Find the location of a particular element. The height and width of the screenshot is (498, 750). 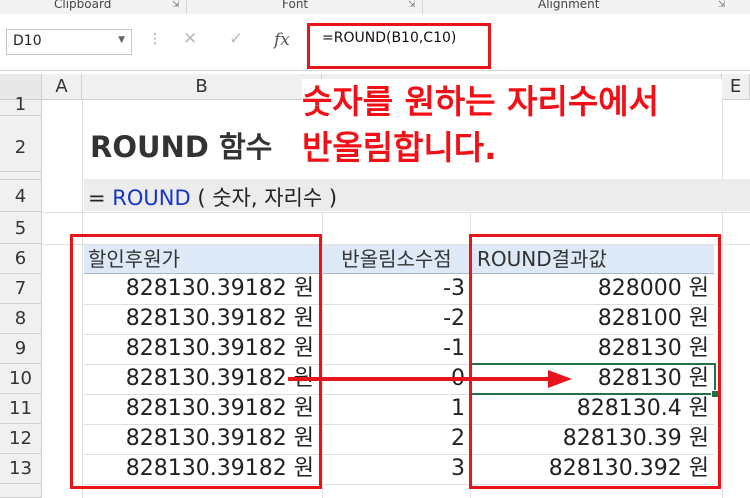

annotation-line-1: 숫자를 원하는 자리수에서 is located at coordinates (480, 101).